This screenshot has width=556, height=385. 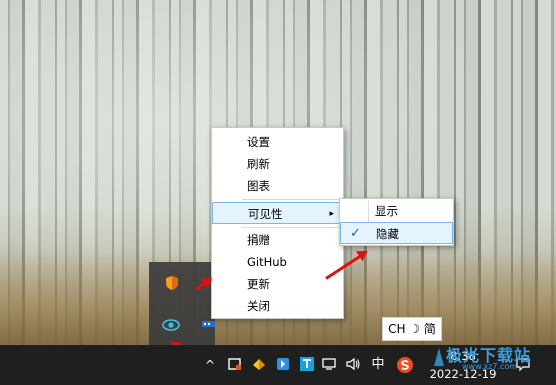 What do you see at coordinates (387, 234) in the screenshot?
I see `submenu-item-label: 隐藏` at bounding box center [387, 234].